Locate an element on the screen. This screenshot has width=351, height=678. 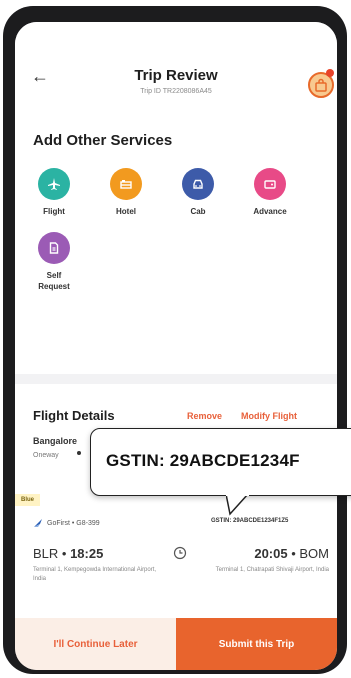
continue-later-button: I'll Continue Later is located at coordinates (95, 644).